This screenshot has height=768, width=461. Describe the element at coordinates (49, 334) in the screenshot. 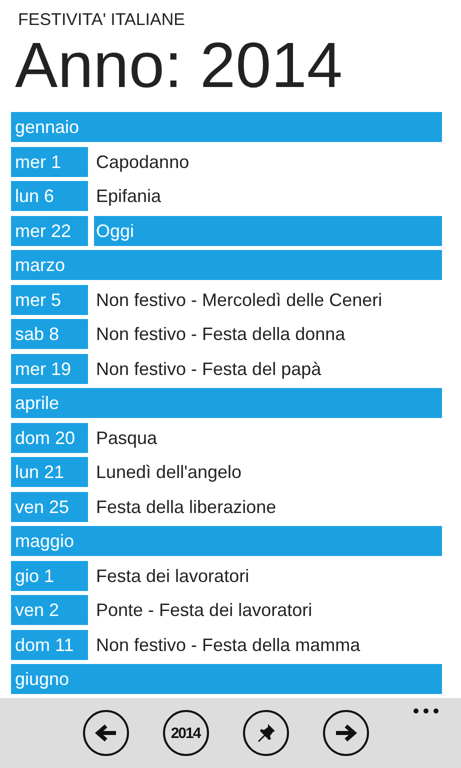

I see `date-label: sab 8` at that location.